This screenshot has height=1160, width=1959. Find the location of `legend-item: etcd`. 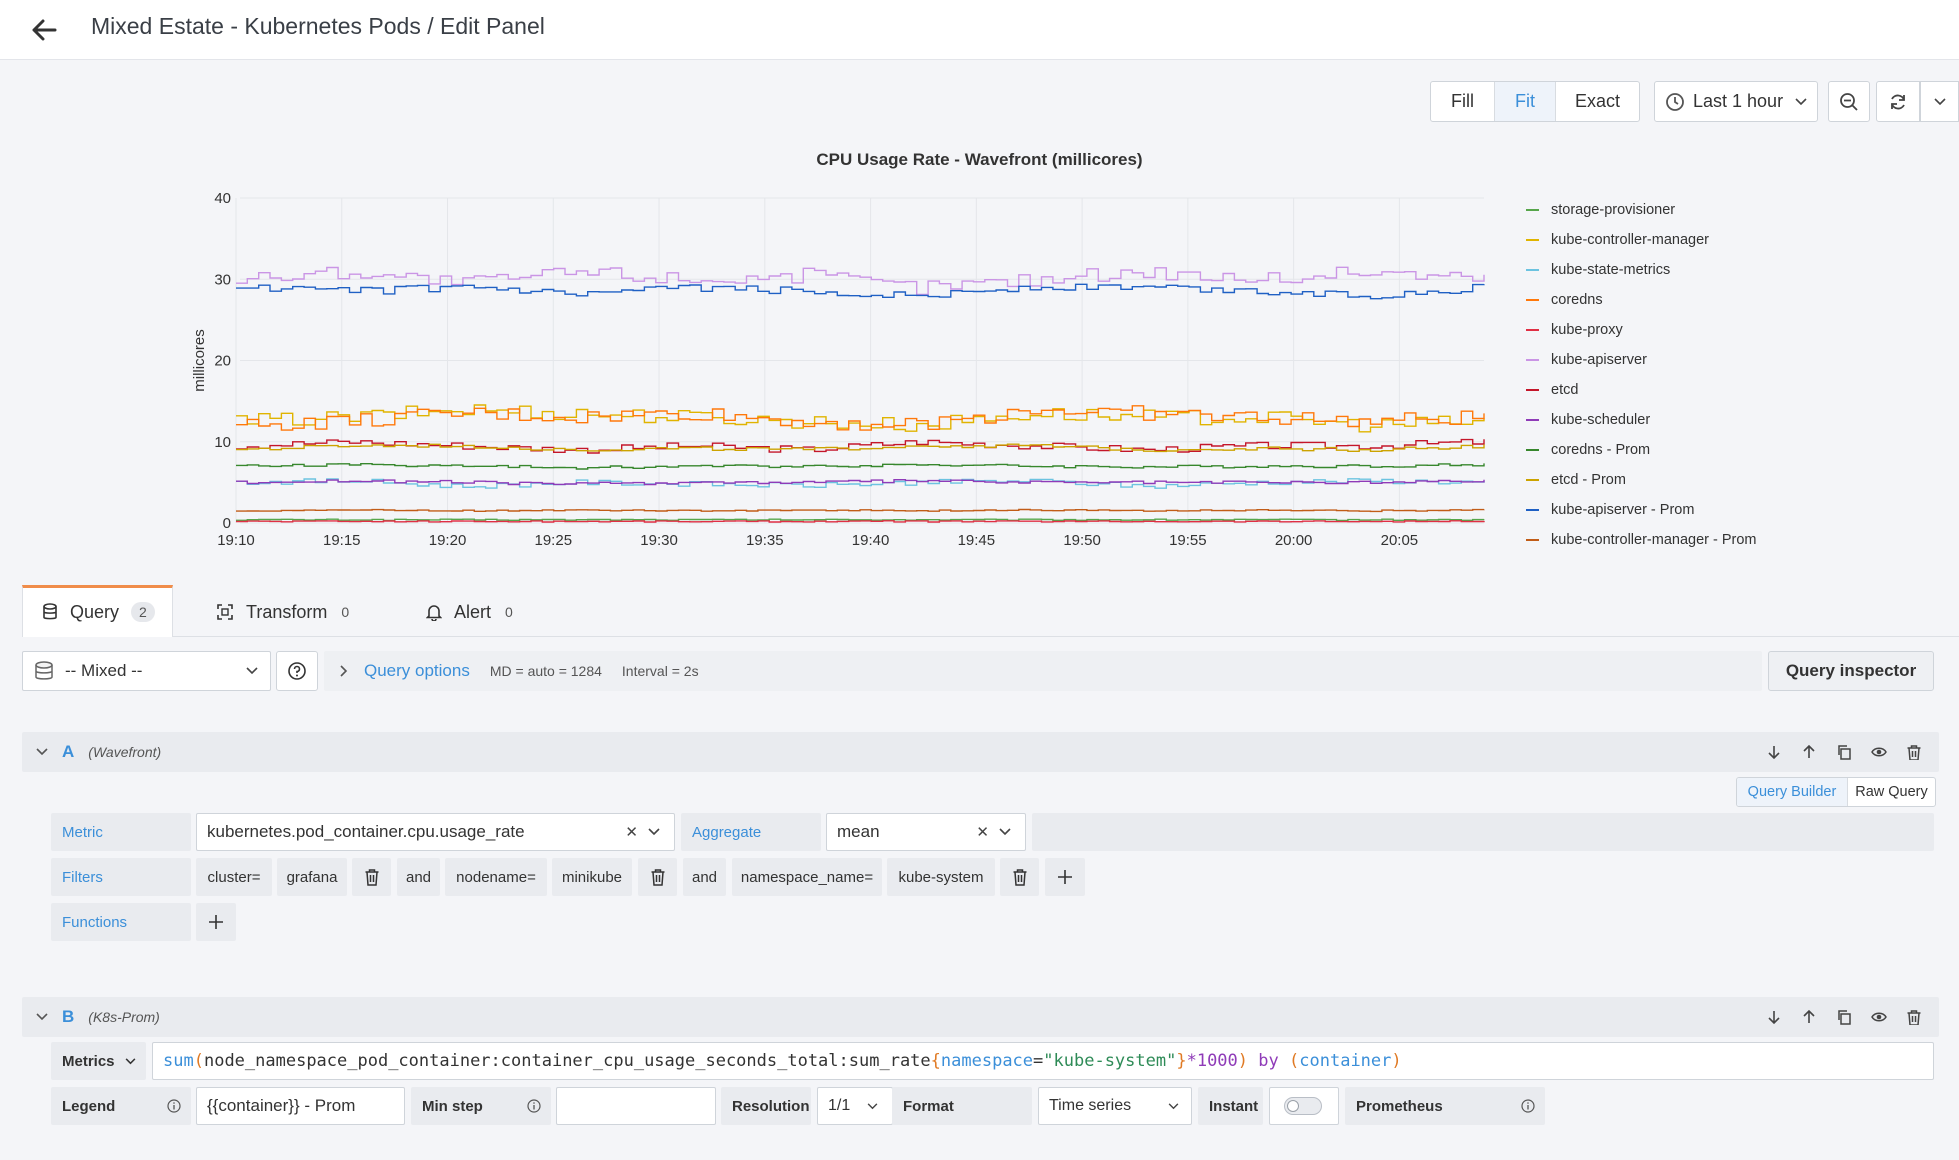

legend-item: etcd is located at coordinates (1552, 390).